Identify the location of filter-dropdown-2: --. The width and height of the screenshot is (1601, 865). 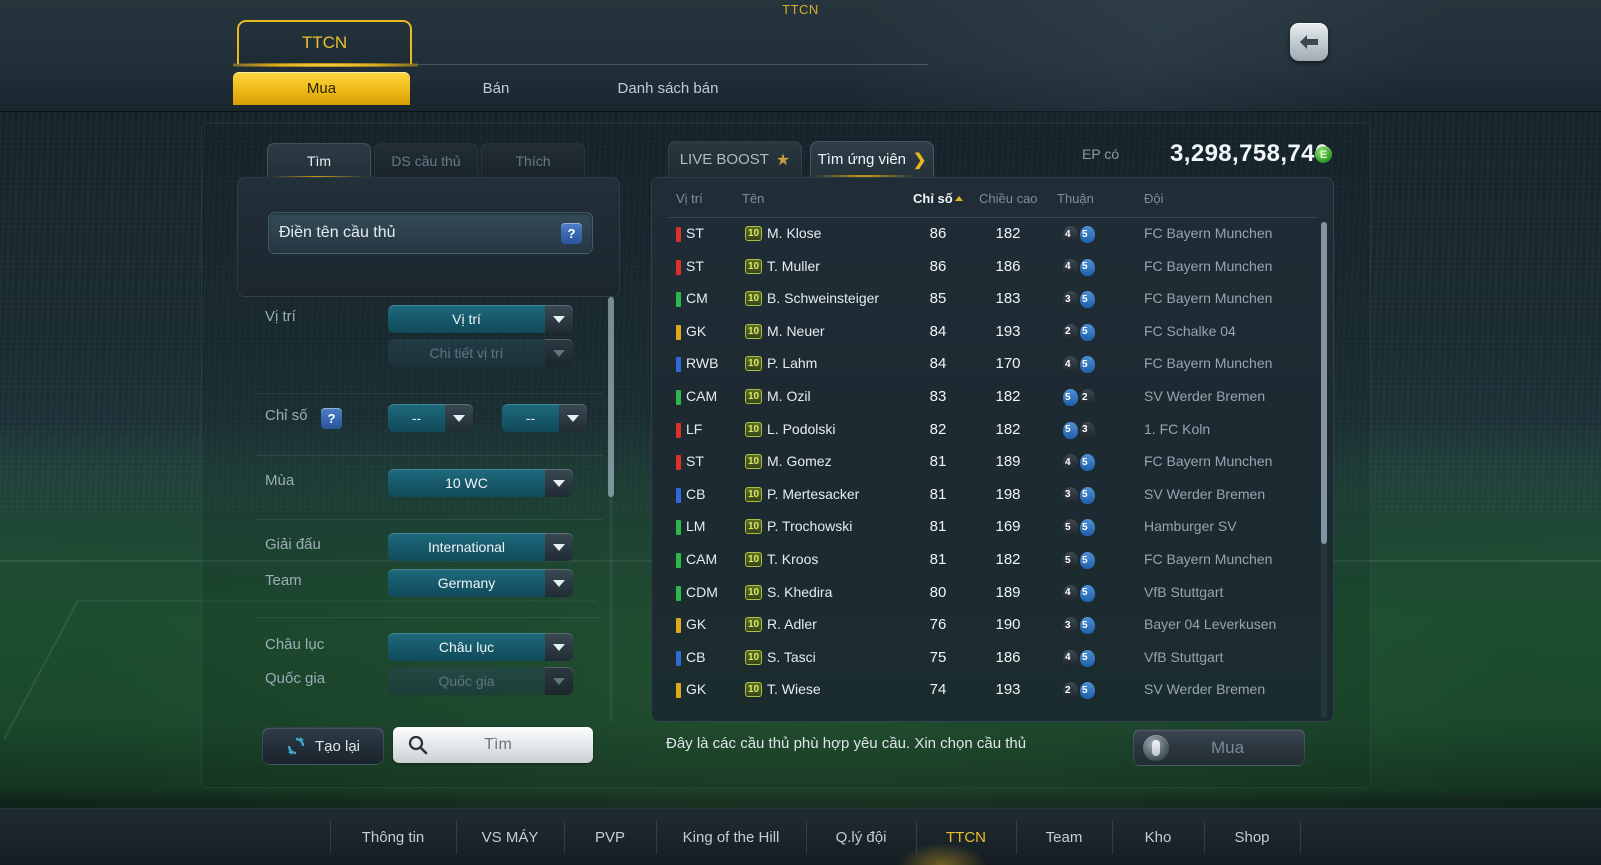
(430, 418).